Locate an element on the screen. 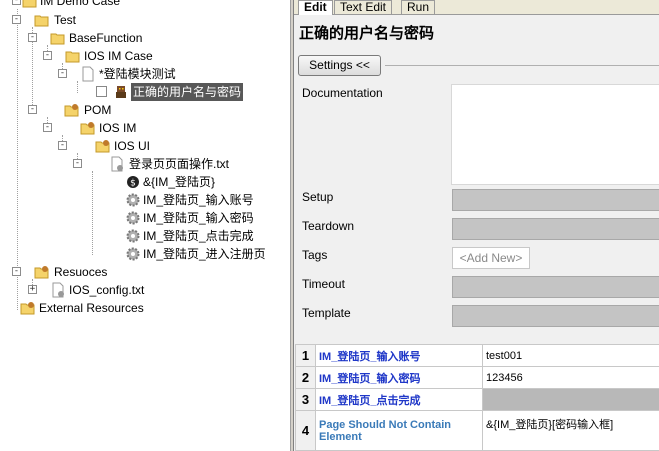 Image resolution: width=659 pixels, height=451 pixels. teardown-label: Teardown is located at coordinates (328, 226).